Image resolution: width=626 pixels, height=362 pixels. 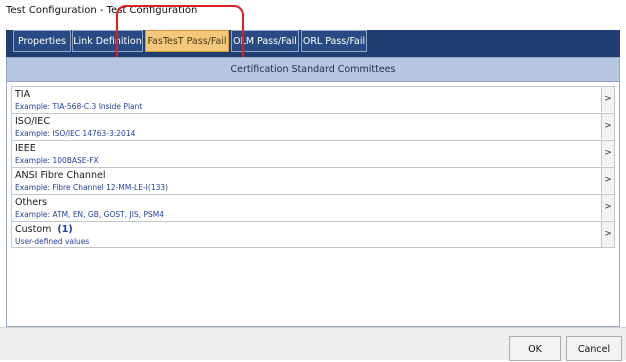 What do you see at coordinates (313, 234) in the screenshot?
I see `list-item-custom: Custom (1) User-defined values >` at bounding box center [313, 234].